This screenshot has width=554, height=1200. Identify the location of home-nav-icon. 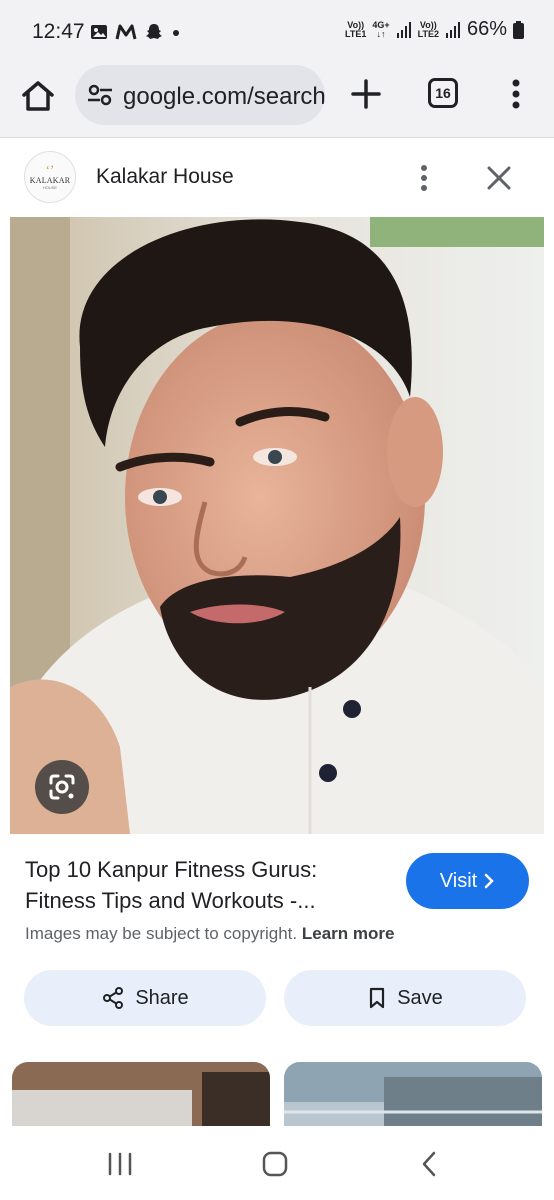
(275, 1164).